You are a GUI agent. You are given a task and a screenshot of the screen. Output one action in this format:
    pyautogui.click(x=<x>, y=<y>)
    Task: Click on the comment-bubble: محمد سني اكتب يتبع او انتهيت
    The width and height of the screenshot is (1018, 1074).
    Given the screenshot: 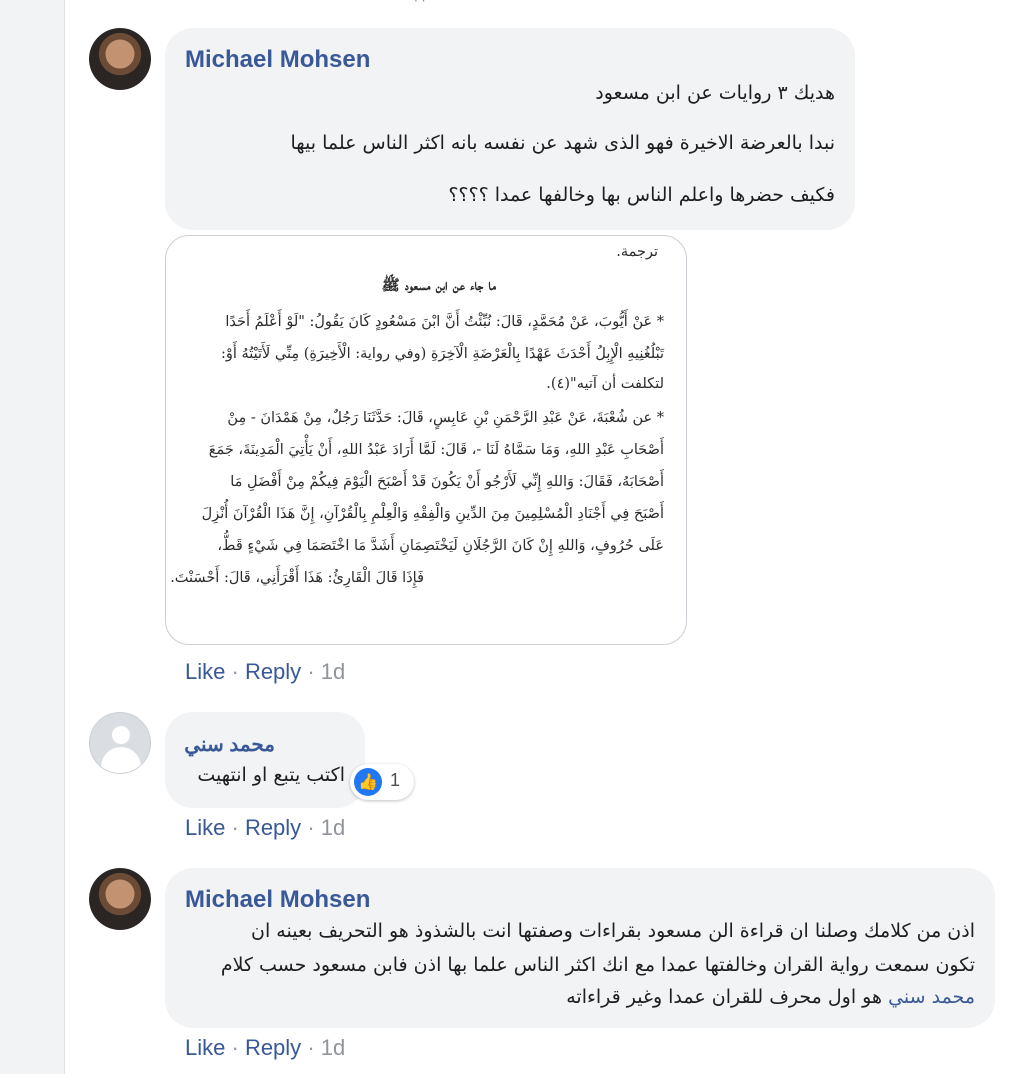 What is the action you would take?
    pyautogui.click(x=265, y=760)
    